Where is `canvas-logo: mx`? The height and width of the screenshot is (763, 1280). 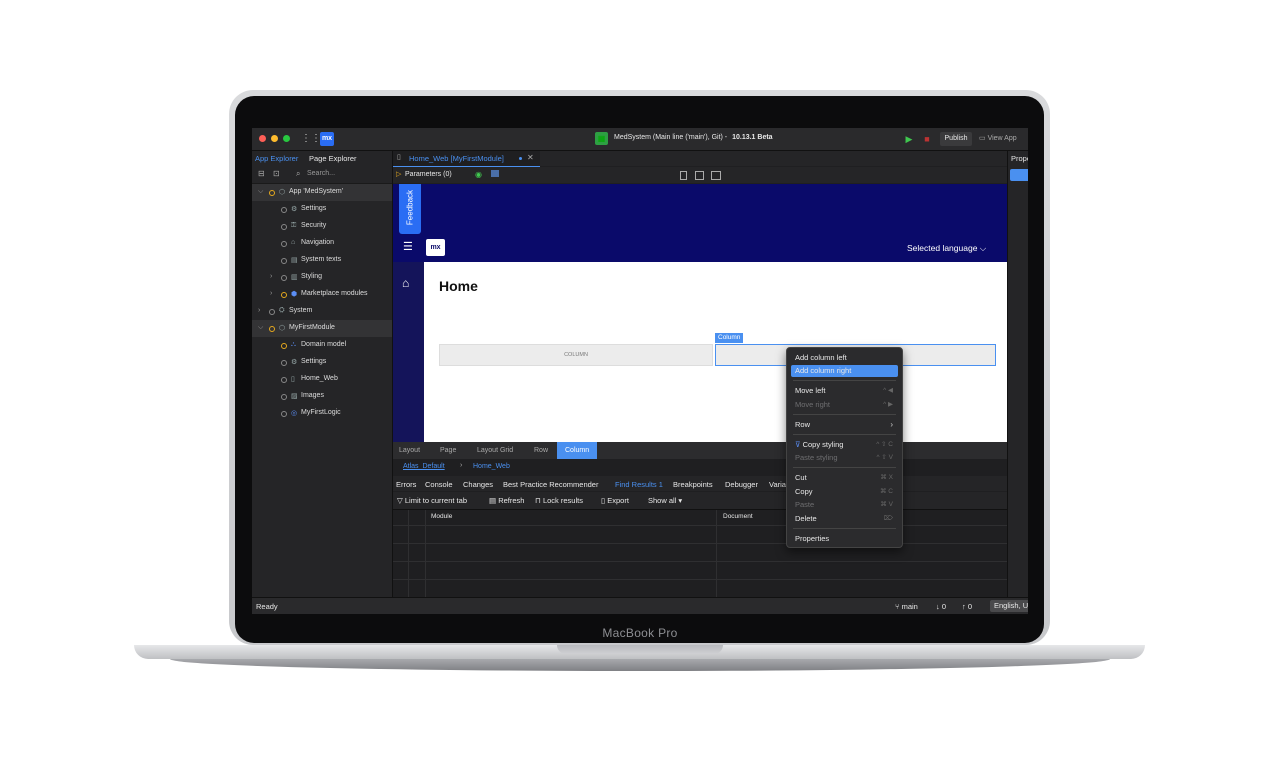
canvas-logo: mx is located at coordinates (435, 247).